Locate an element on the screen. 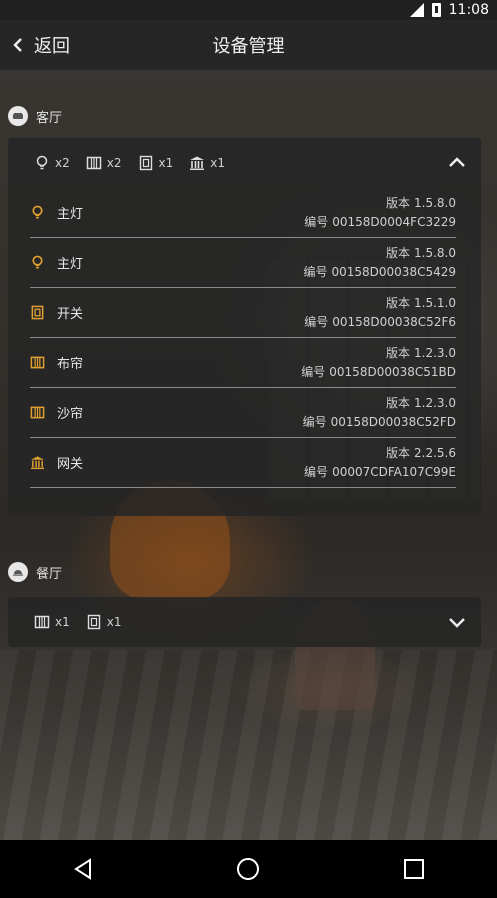 The image size is (497, 898). device-row: 主灯 版本 1.5.8.0 编号 00158D00038C5429 is located at coordinates (243, 263).